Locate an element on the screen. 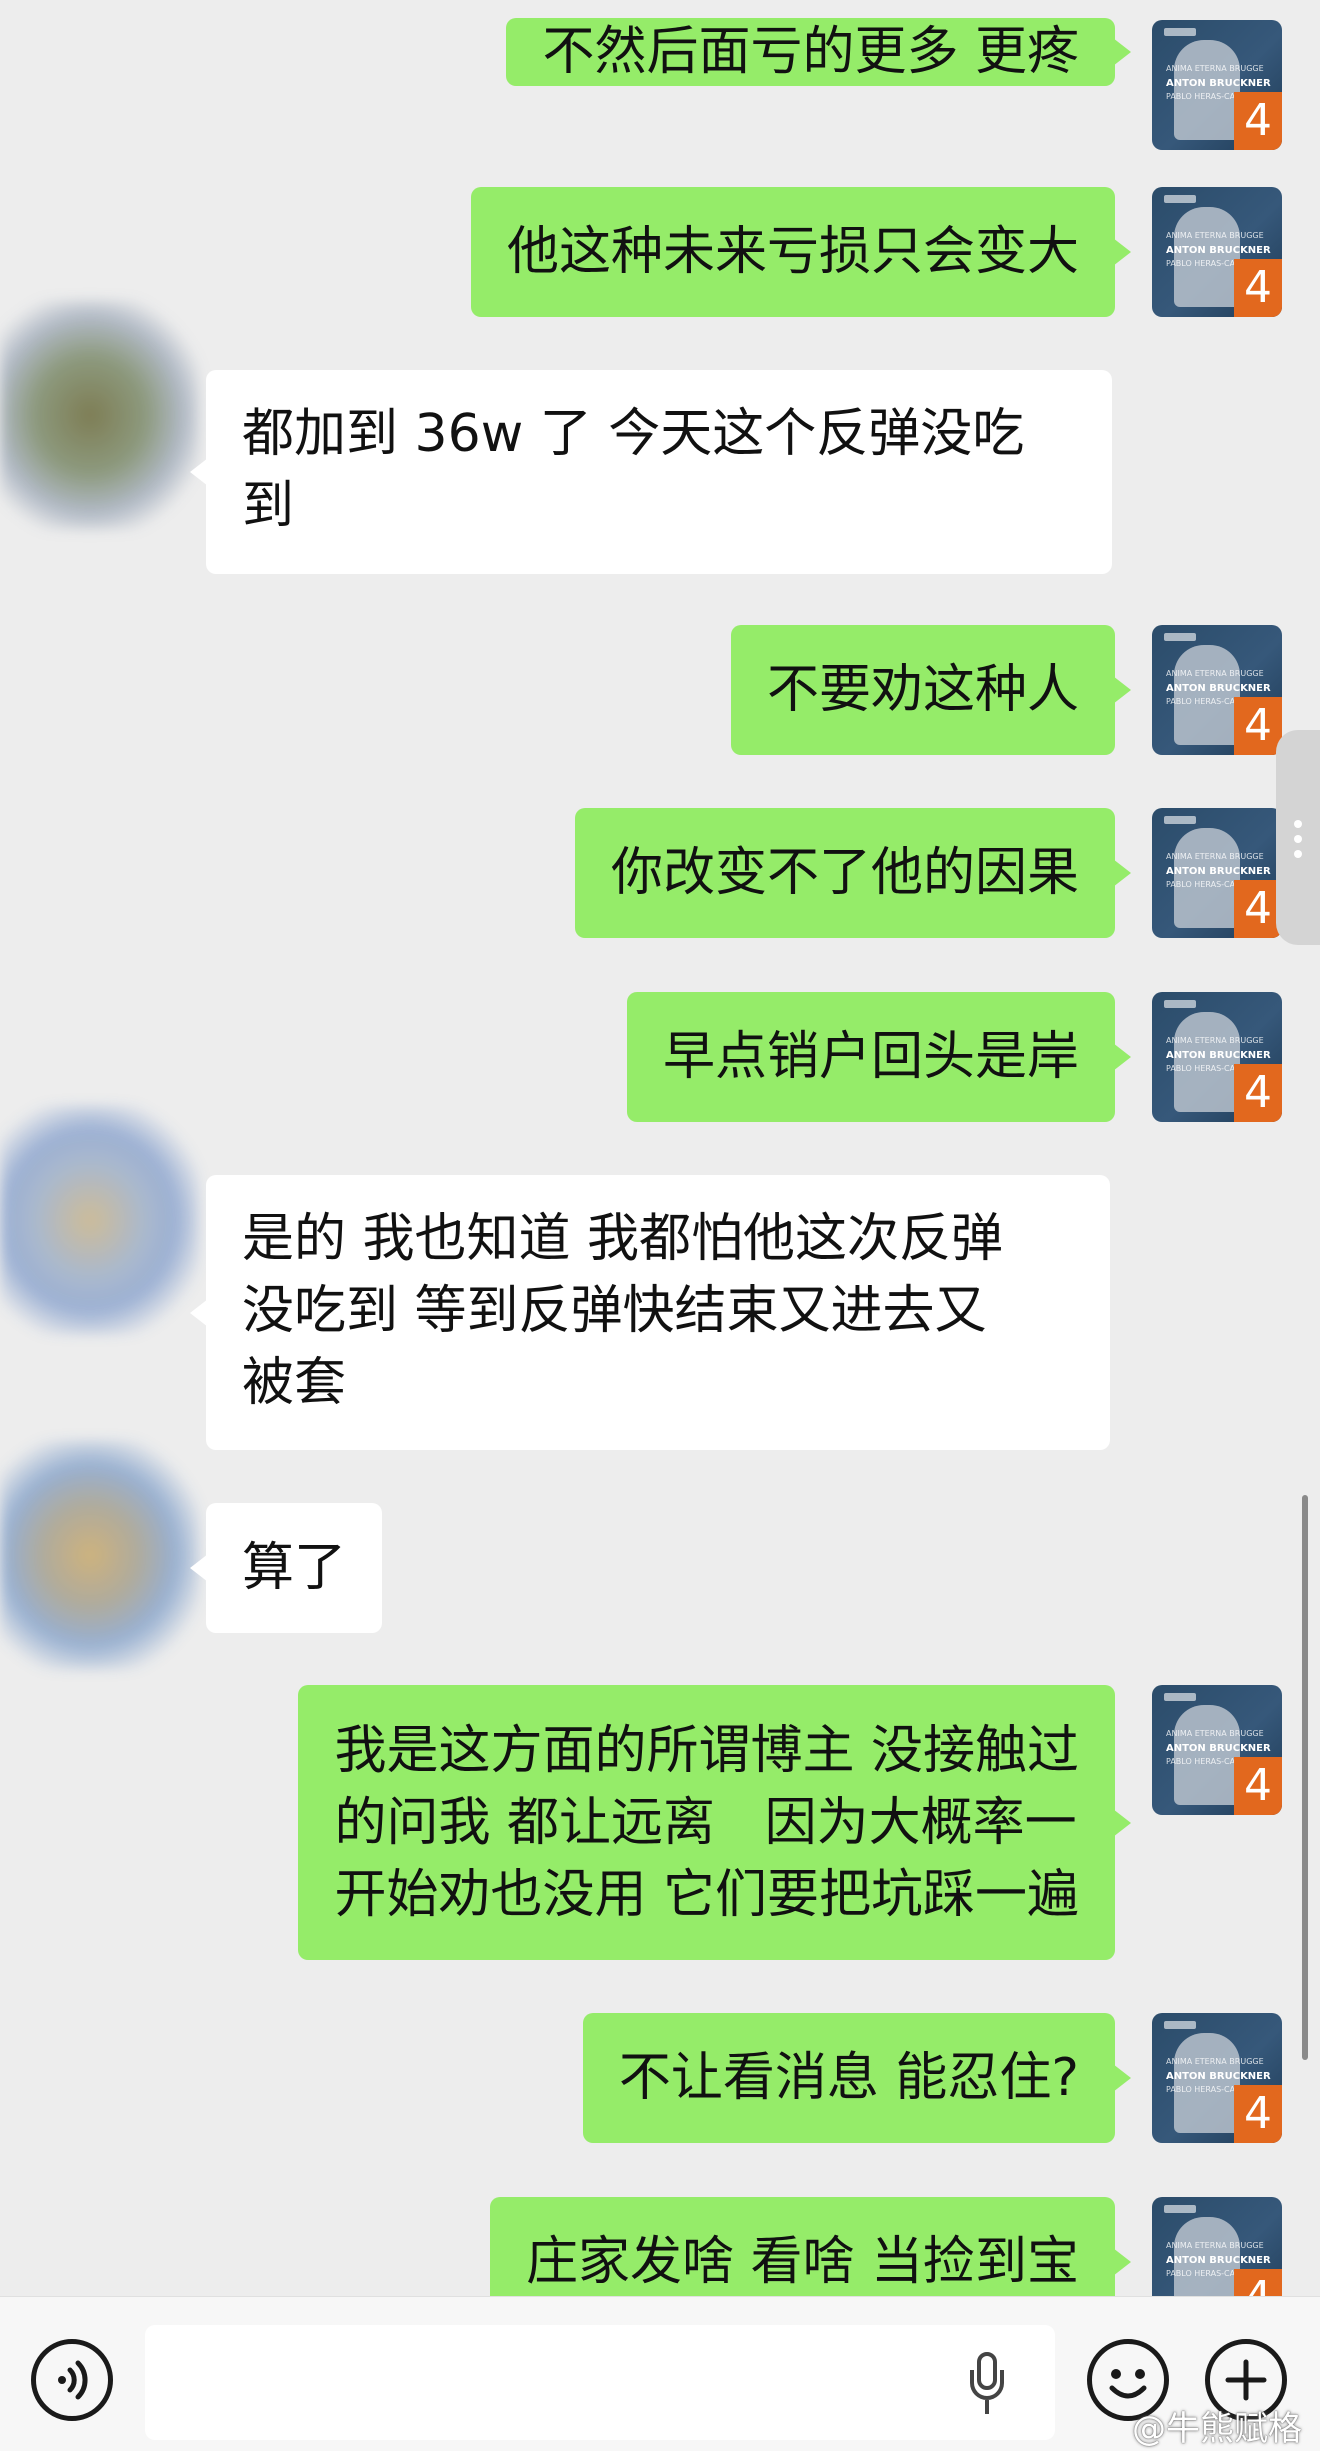  message-text: 不让看消息 能忍住? is located at coordinates (848, 2078).